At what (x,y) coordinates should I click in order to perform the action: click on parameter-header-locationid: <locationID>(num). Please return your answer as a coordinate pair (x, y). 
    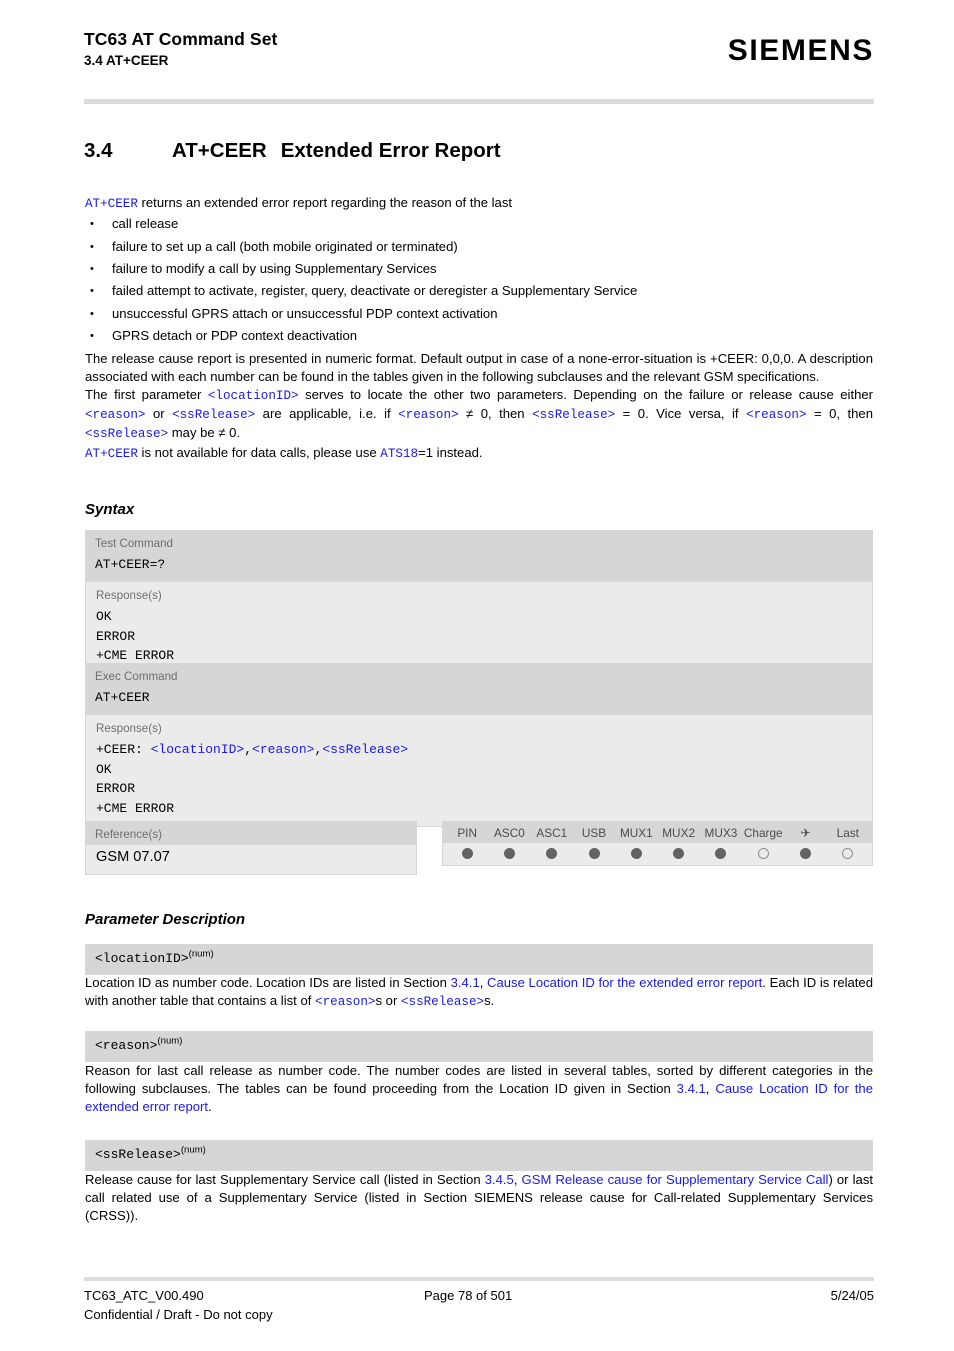
    Looking at the image, I should click on (479, 959).